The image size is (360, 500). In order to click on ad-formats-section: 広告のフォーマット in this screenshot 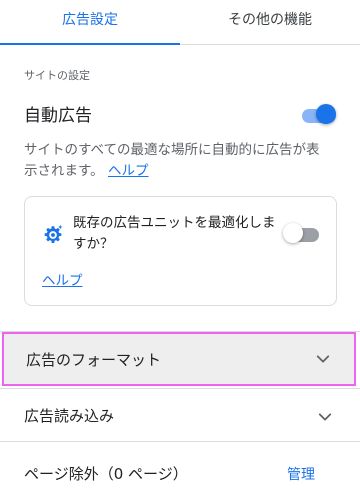, I will do `click(179, 359)`.